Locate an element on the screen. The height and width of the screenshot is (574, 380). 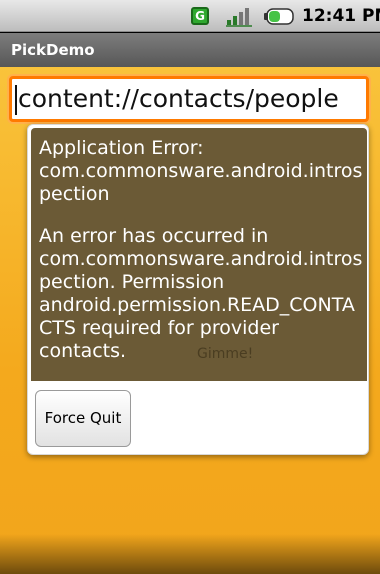
force-quit-button: Force Quit is located at coordinates (83, 418).